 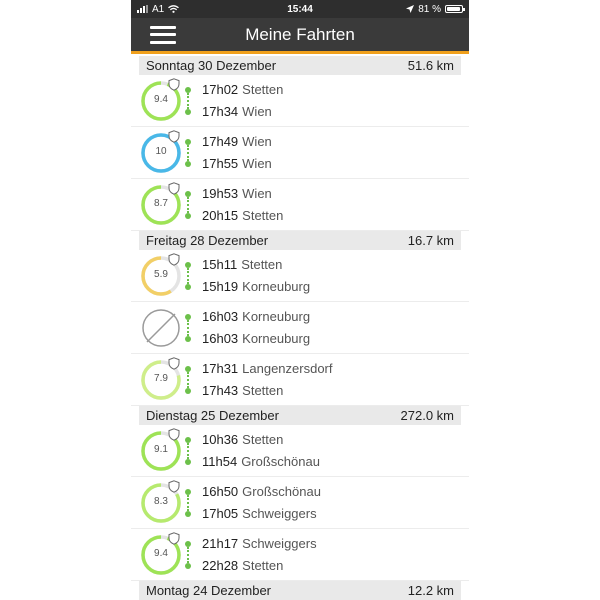 I want to click on end-time: 15h19, so click(x=220, y=286).